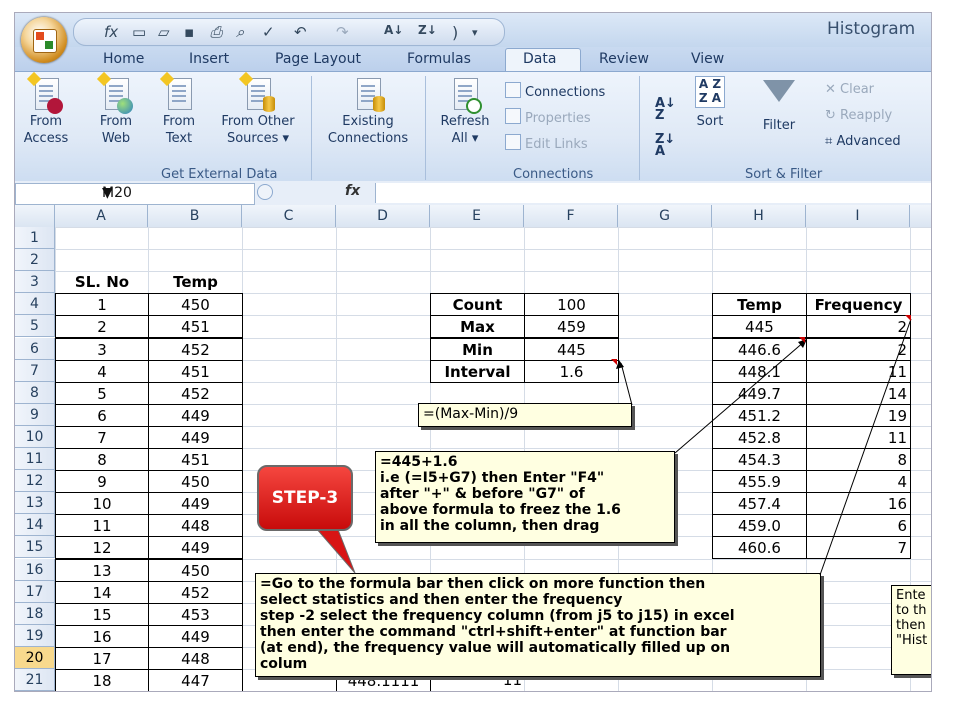 This screenshot has height=720, width=960. I want to click on office-logo-icon, so click(45, 41).